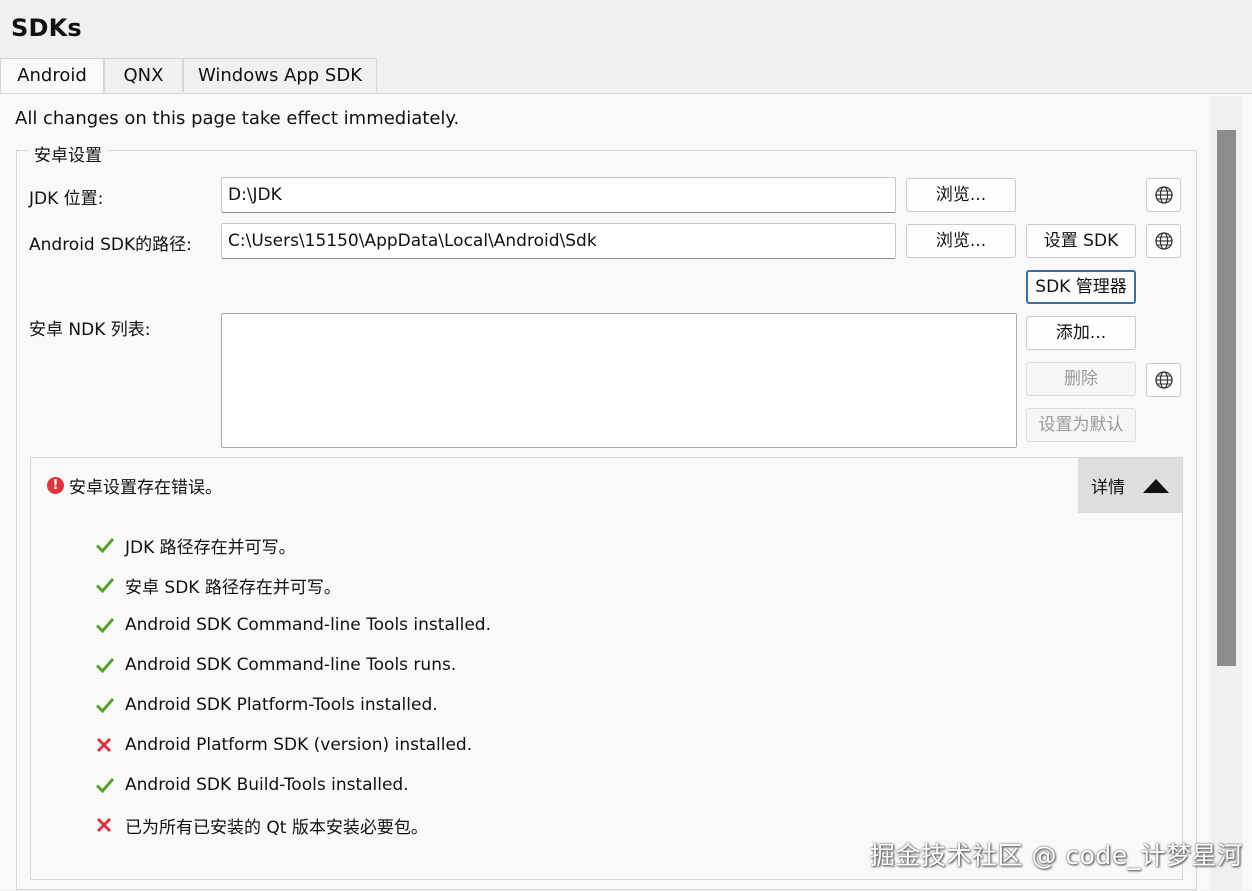 The height and width of the screenshot is (891, 1252). I want to click on sdk-download-globe-icon, so click(1163, 241).